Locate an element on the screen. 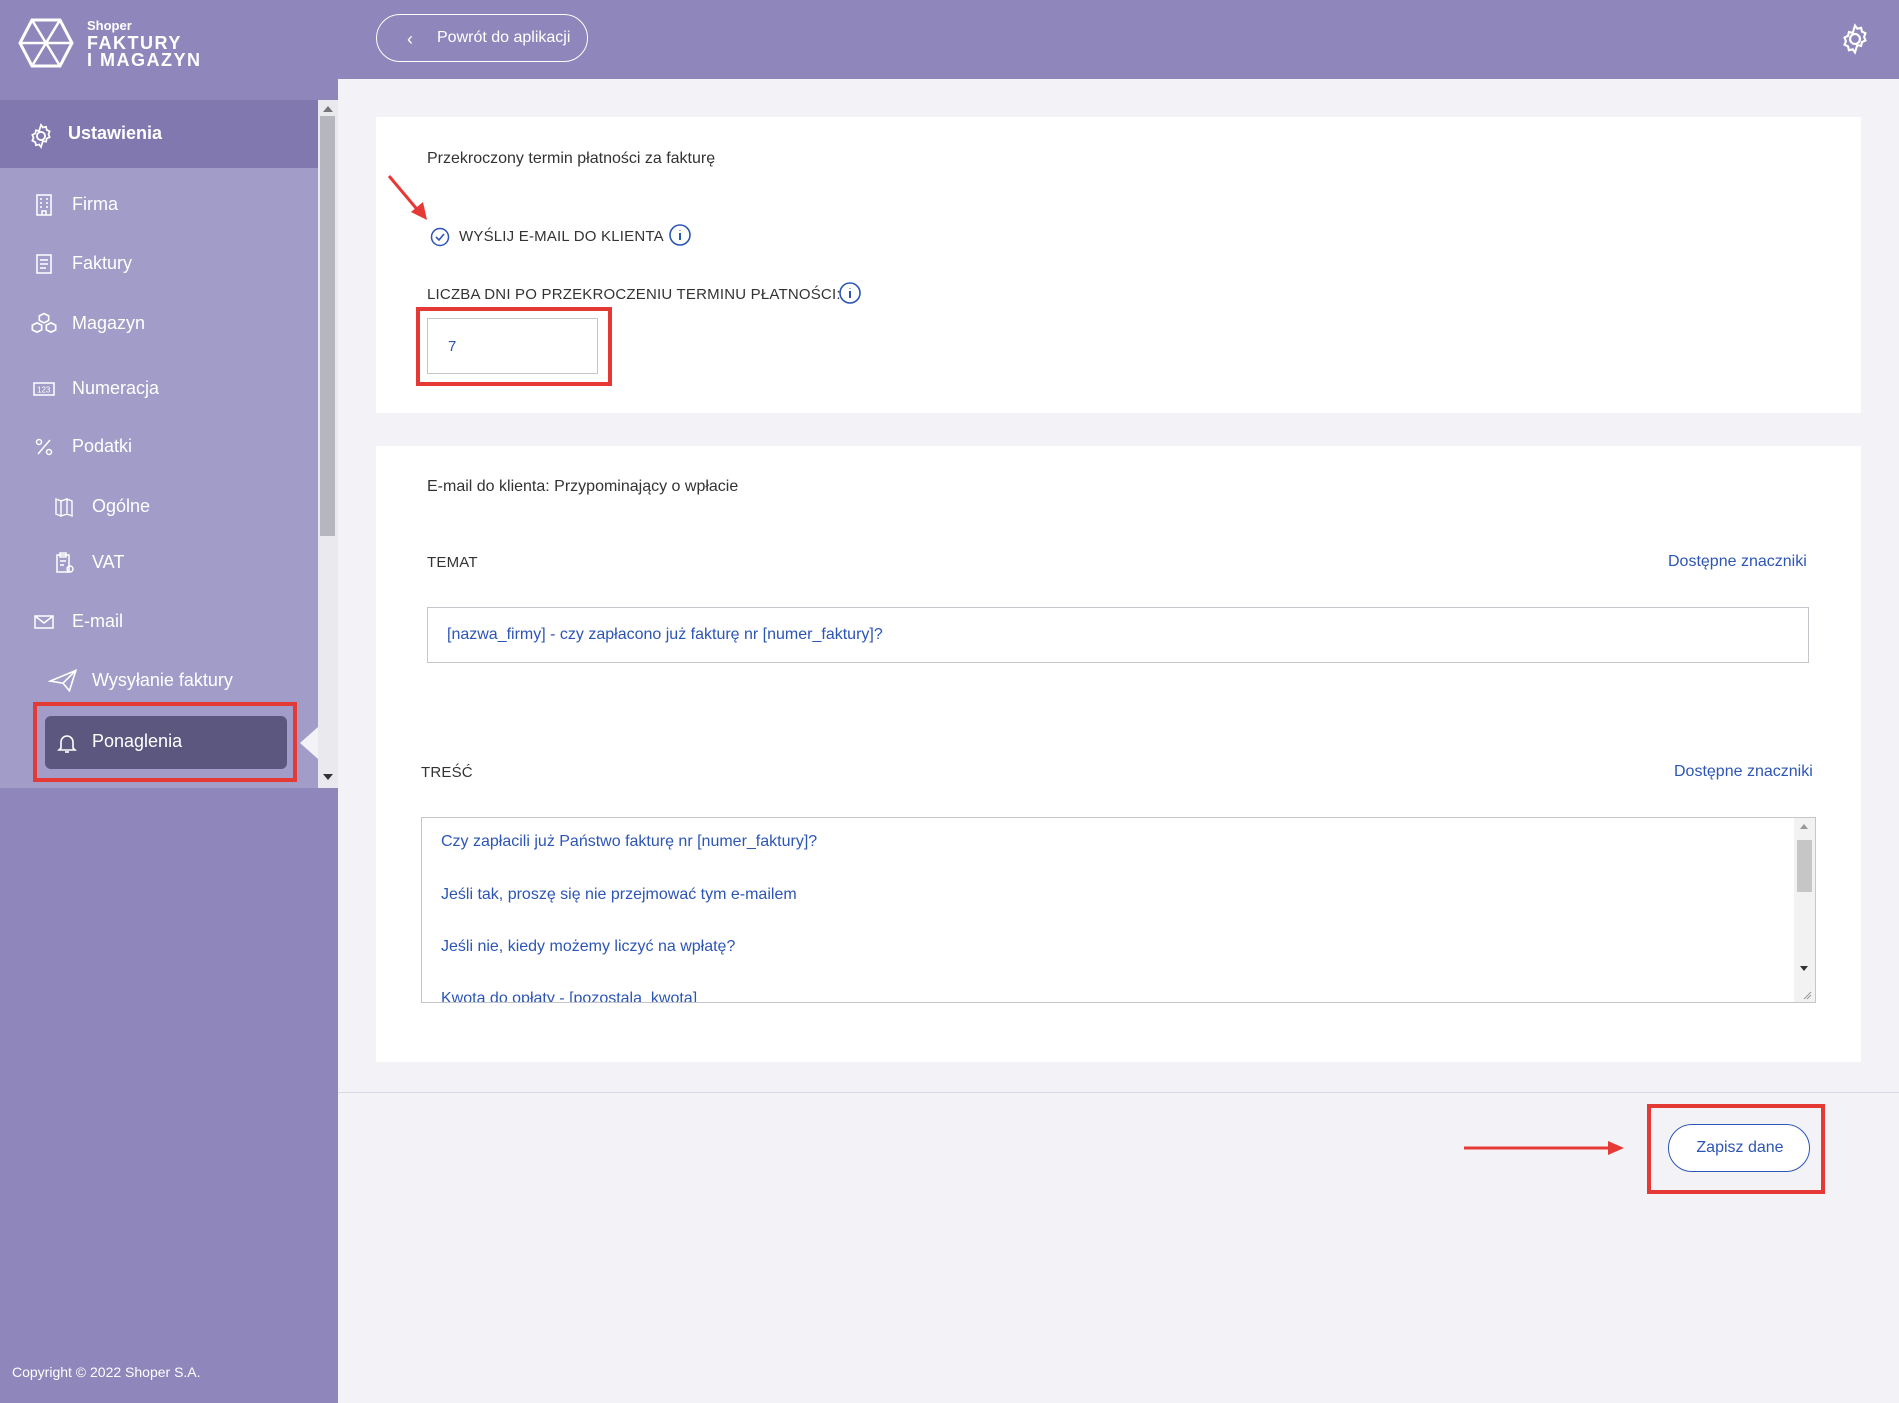  sidebar-item-faktury: Faktury is located at coordinates (159, 264).